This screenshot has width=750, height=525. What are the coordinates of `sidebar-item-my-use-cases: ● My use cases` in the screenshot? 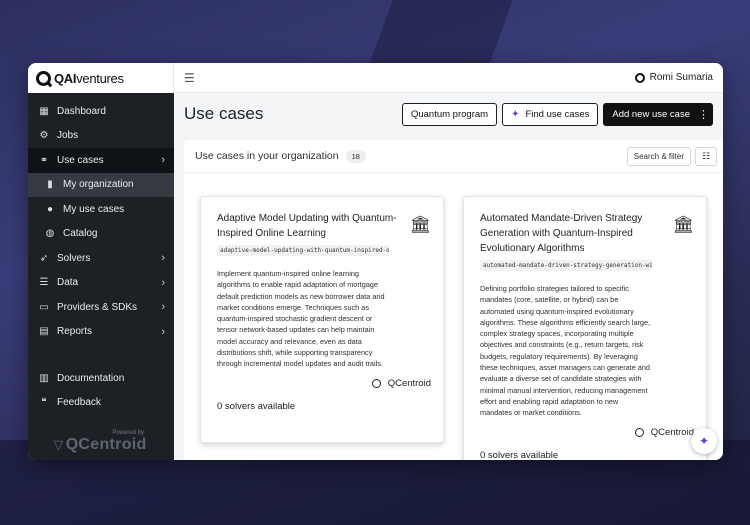 It's located at (101, 209).